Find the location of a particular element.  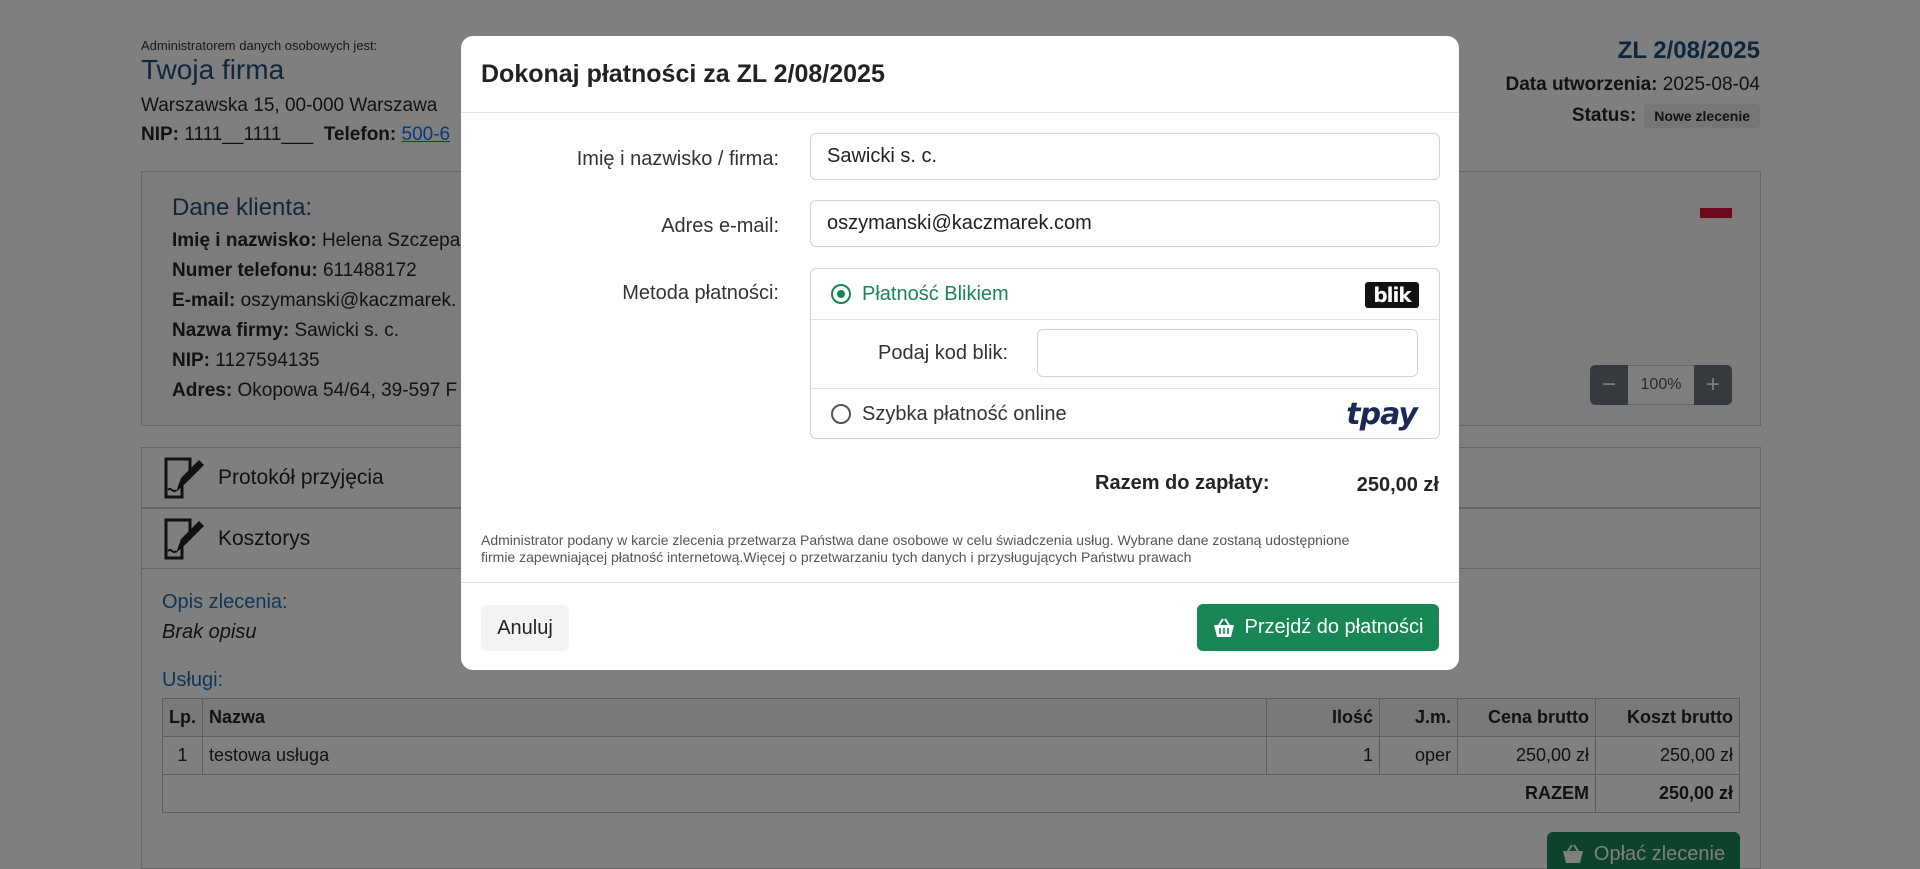

method-online-label: Szybka płatność online is located at coordinates (964, 414).